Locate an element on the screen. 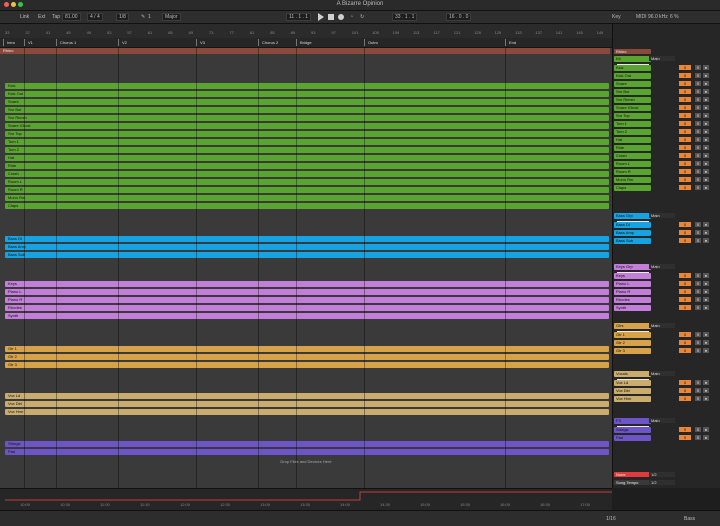 The image size is (720, 526). tap-tempo-button: Tap is located at coordinates (56, 17).